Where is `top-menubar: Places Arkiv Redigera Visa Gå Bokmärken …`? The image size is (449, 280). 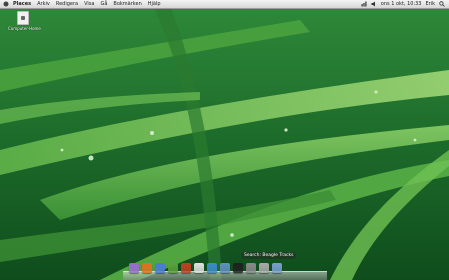 top-menubar: Places Arkiv Redigera Visa Gå Bokmärken … is located at coordinates (224, 4).